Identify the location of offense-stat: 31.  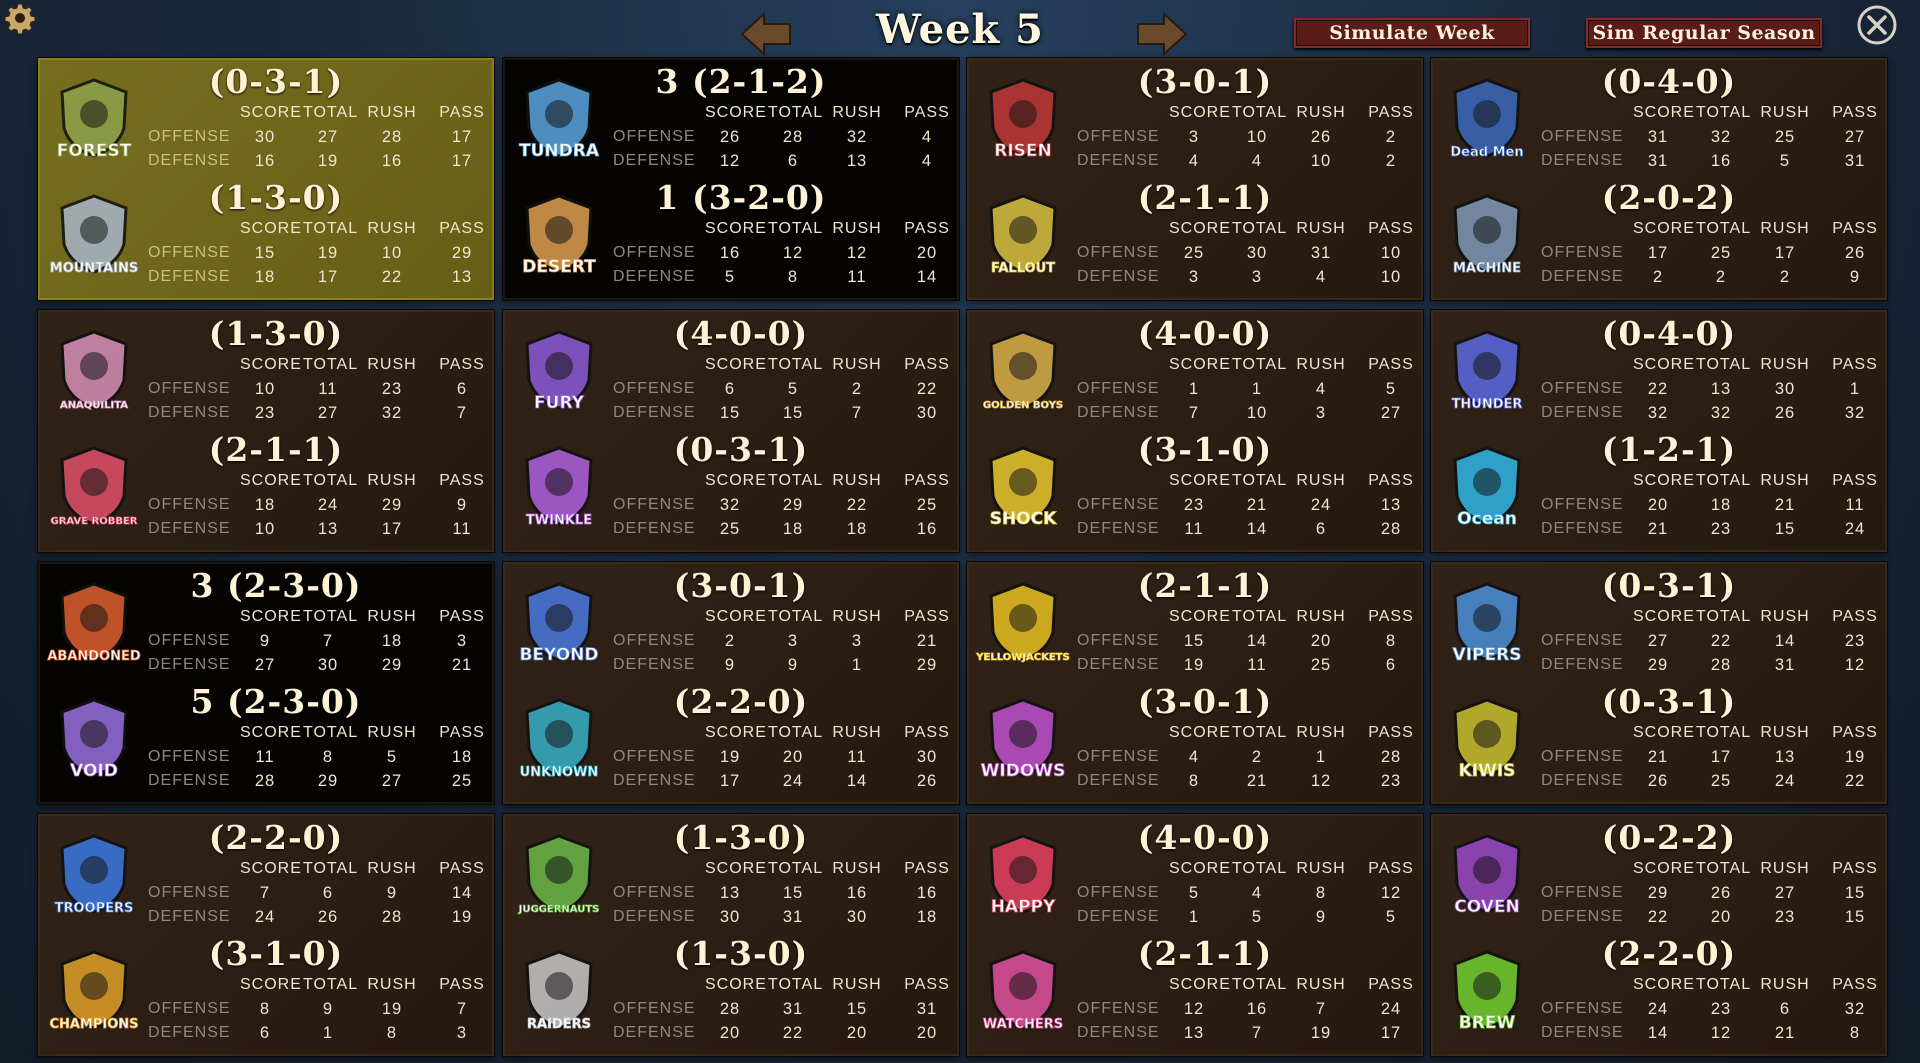
(1658, 137).